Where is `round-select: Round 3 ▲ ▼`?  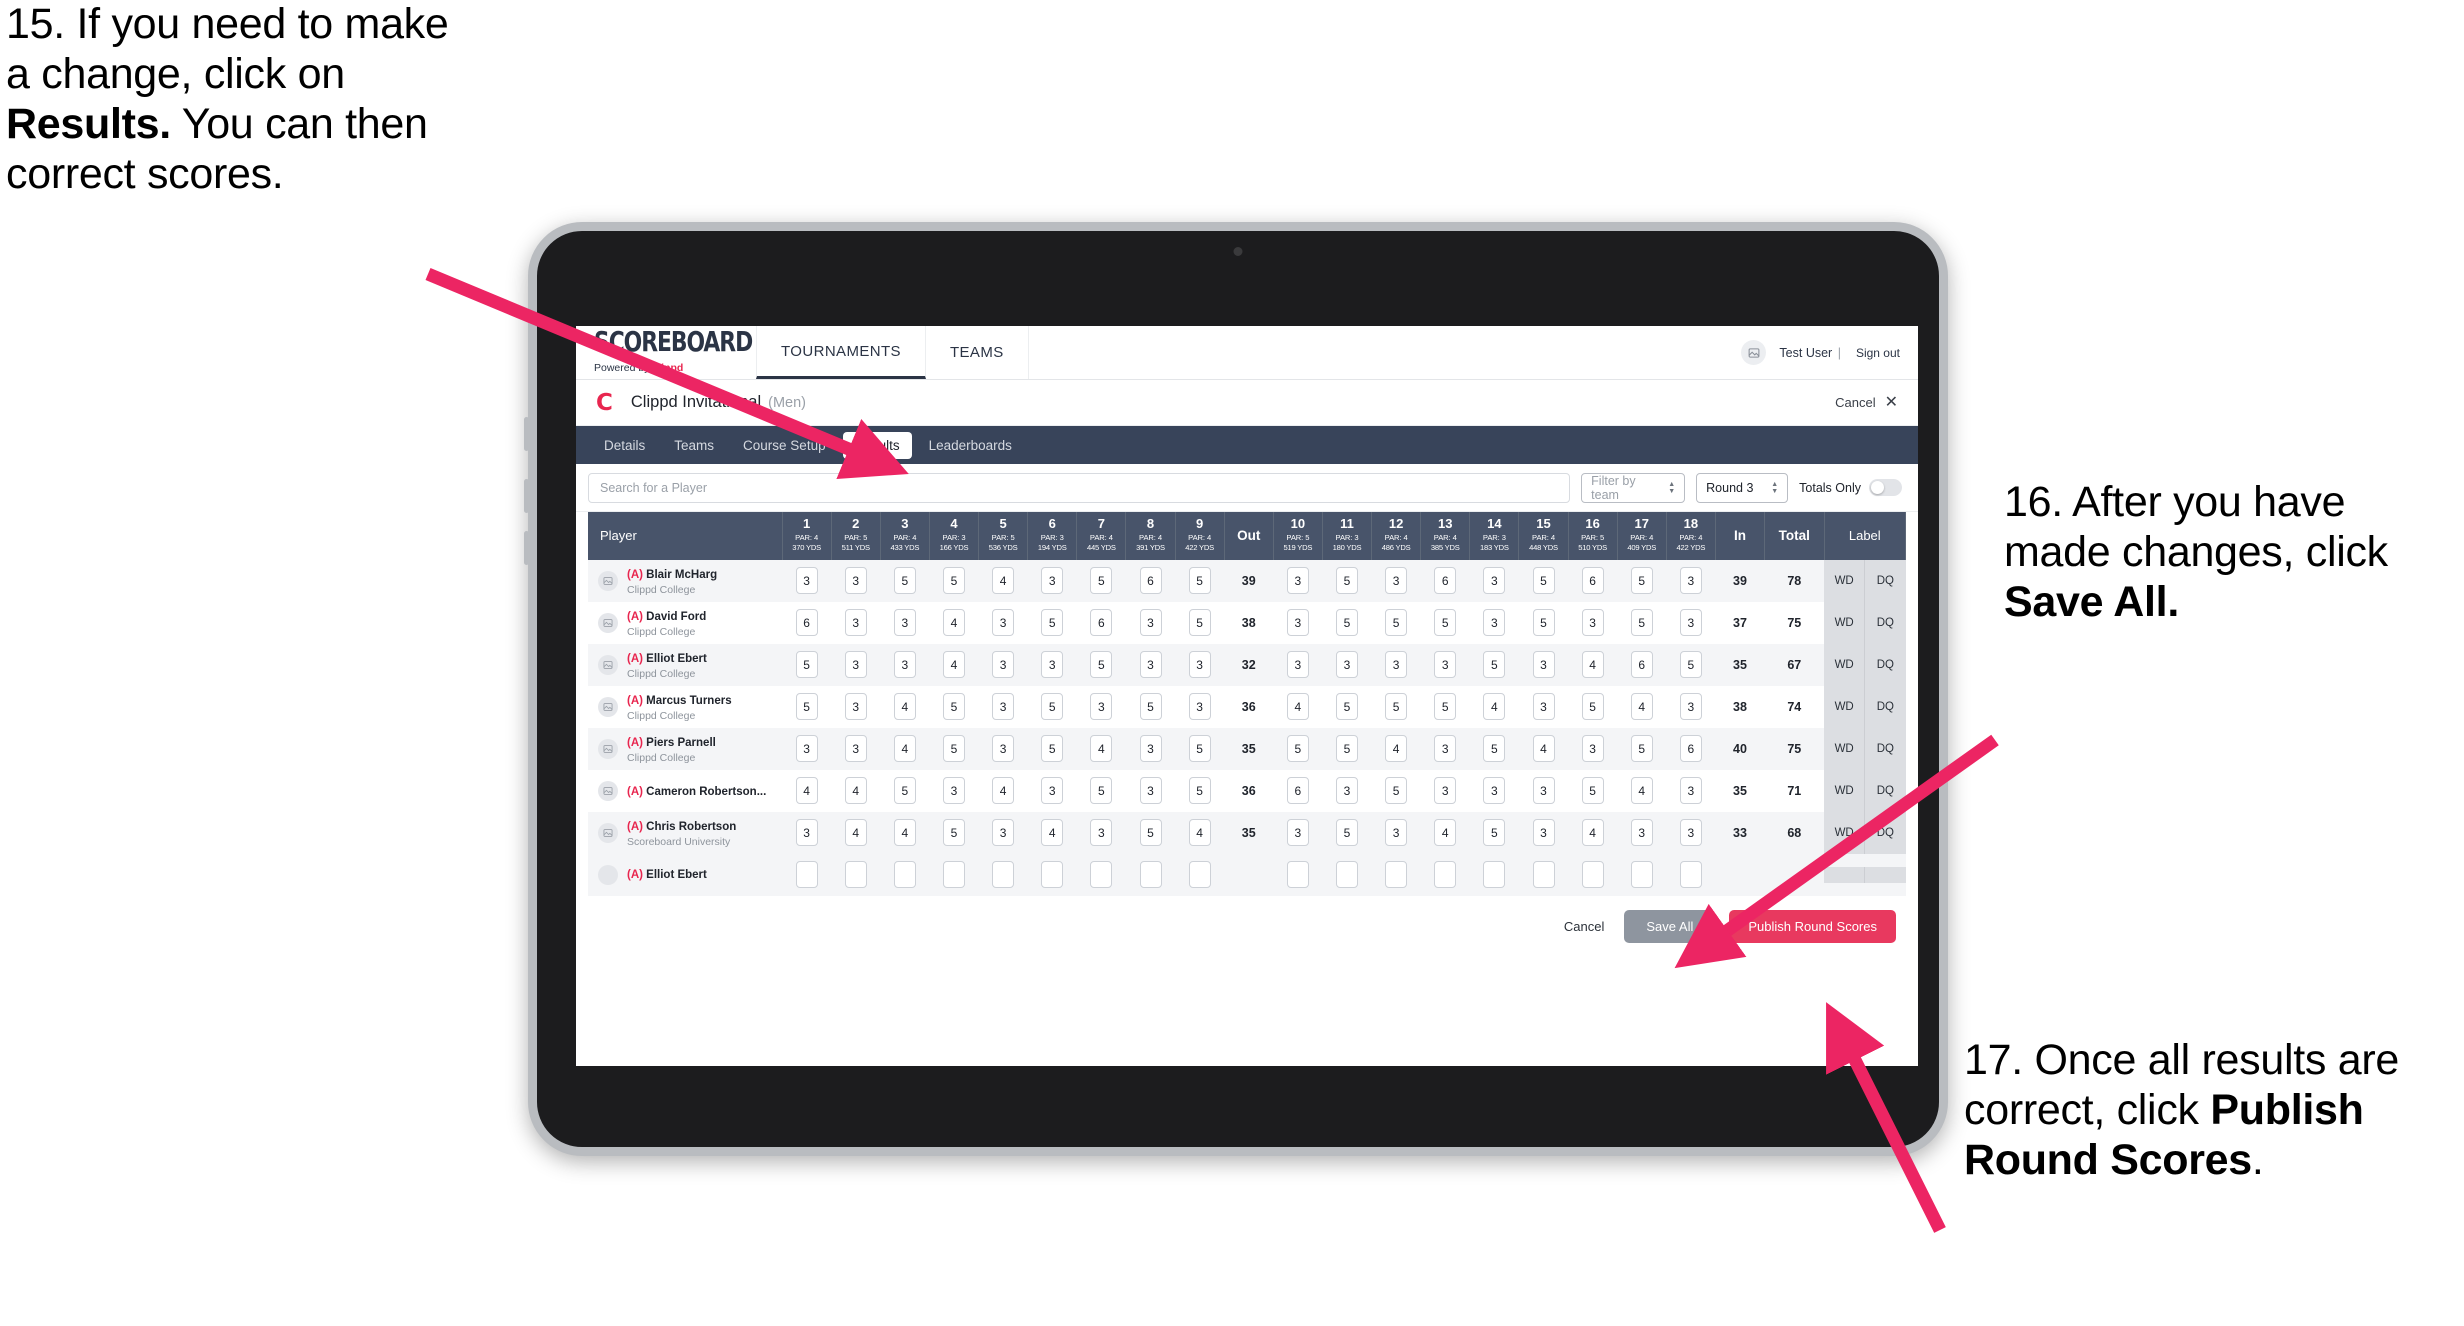 round-select: Round 3 ▲ ▼ is located at coordinates (1742, 487).